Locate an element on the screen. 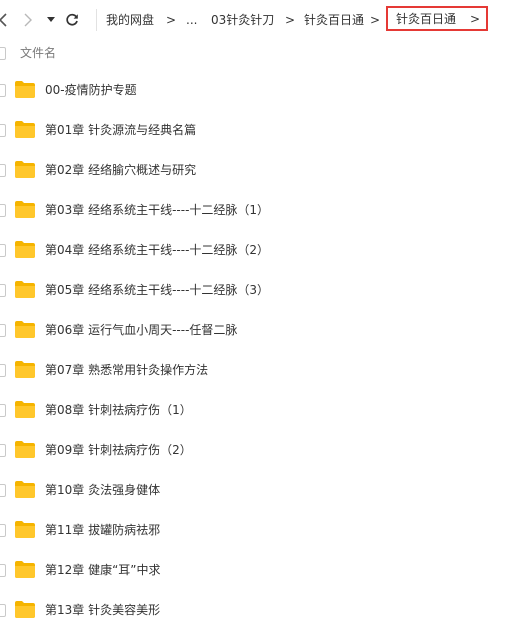  list-item: 第03章 经络系统主干线----十二经脉（1） is located at coordinates (256, 210).